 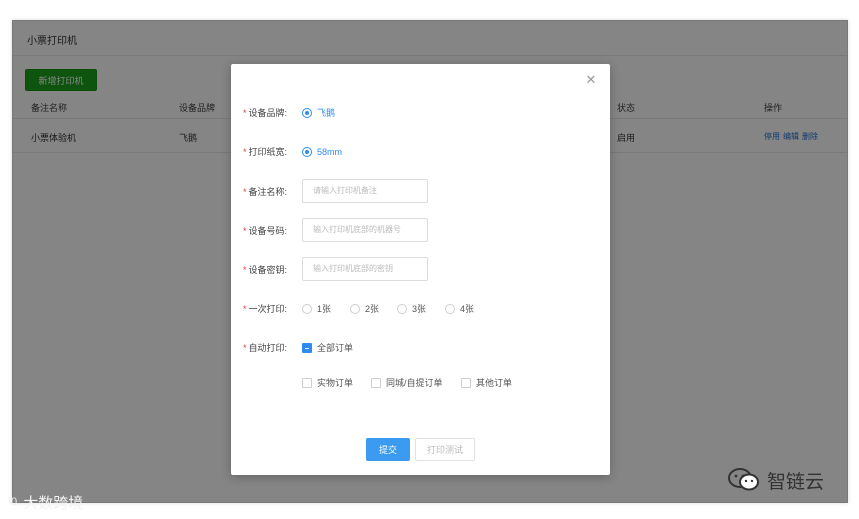 I want to click on copies-option-3: 3张, so click(x=419, y=309).